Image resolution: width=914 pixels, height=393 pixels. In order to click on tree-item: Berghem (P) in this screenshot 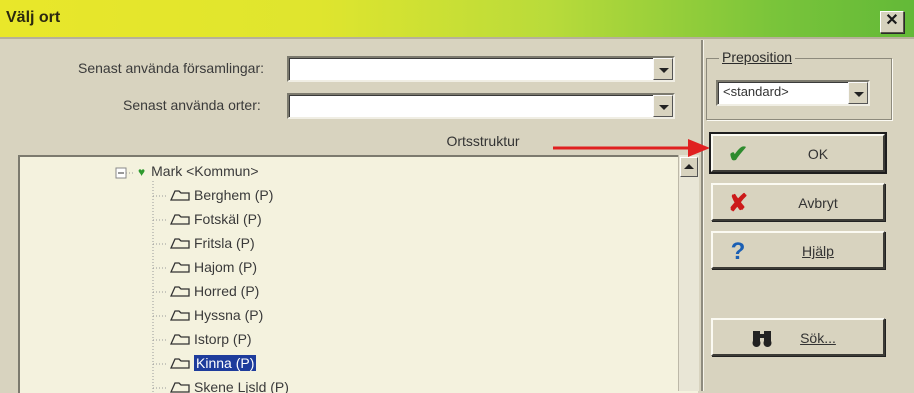, I will do `click(221, 195)`.